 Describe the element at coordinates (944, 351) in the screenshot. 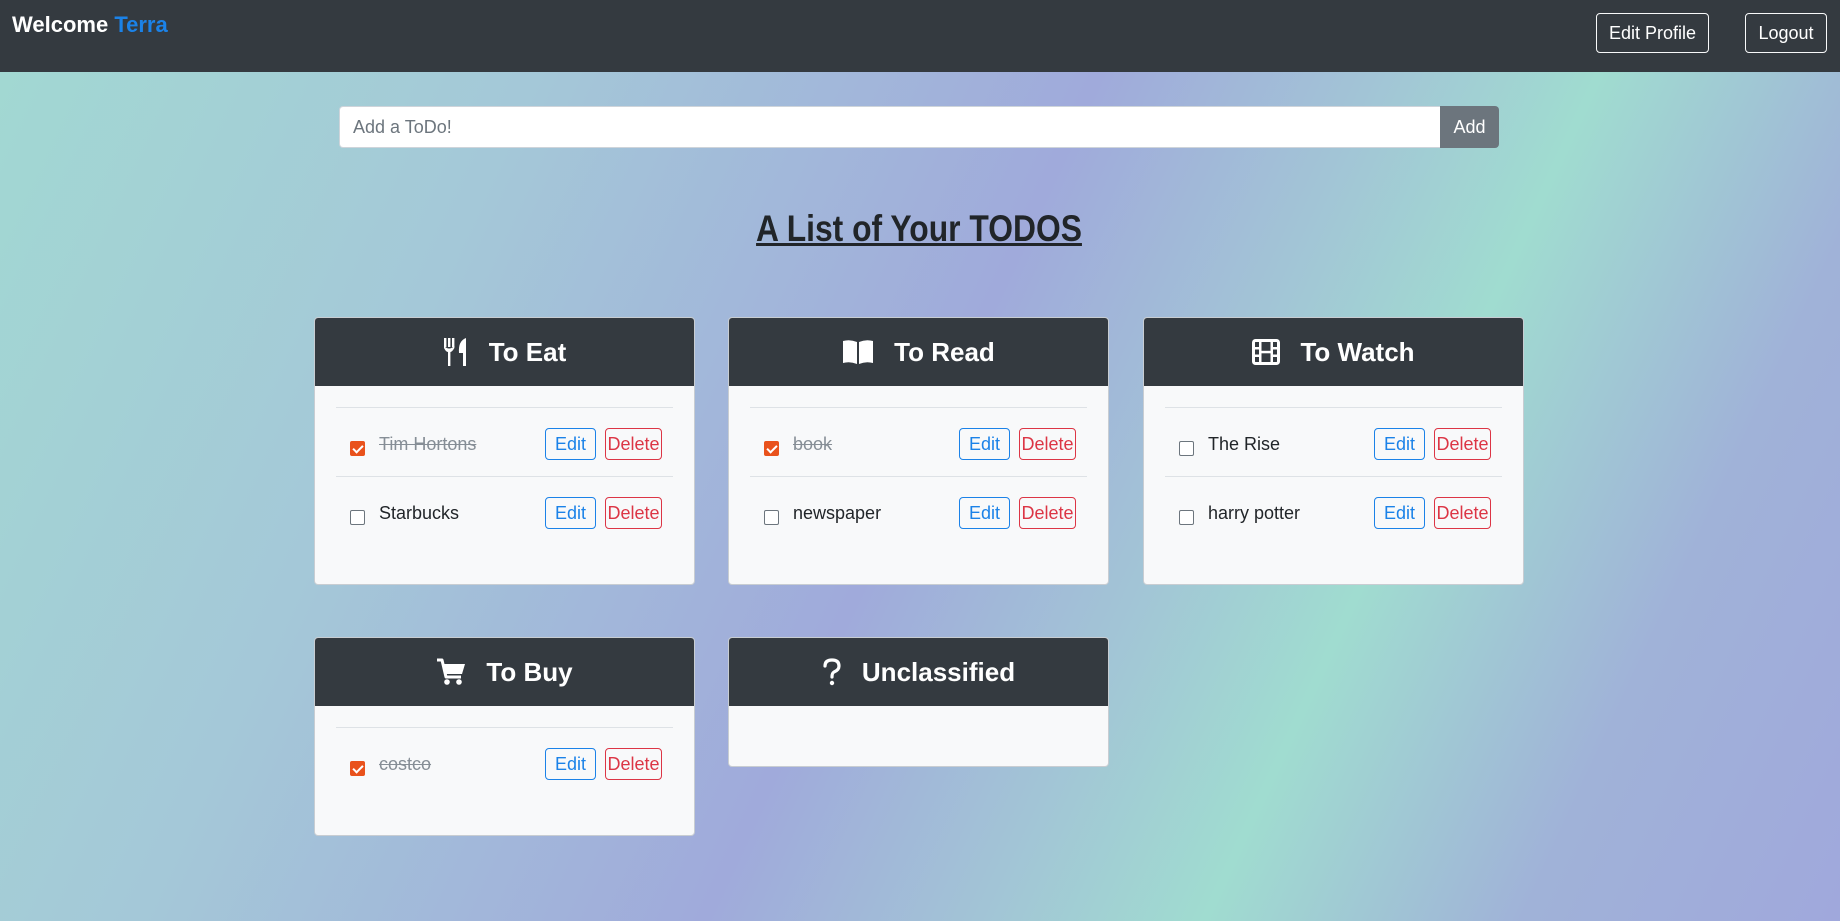

I see `card-title: To Read` at that location.